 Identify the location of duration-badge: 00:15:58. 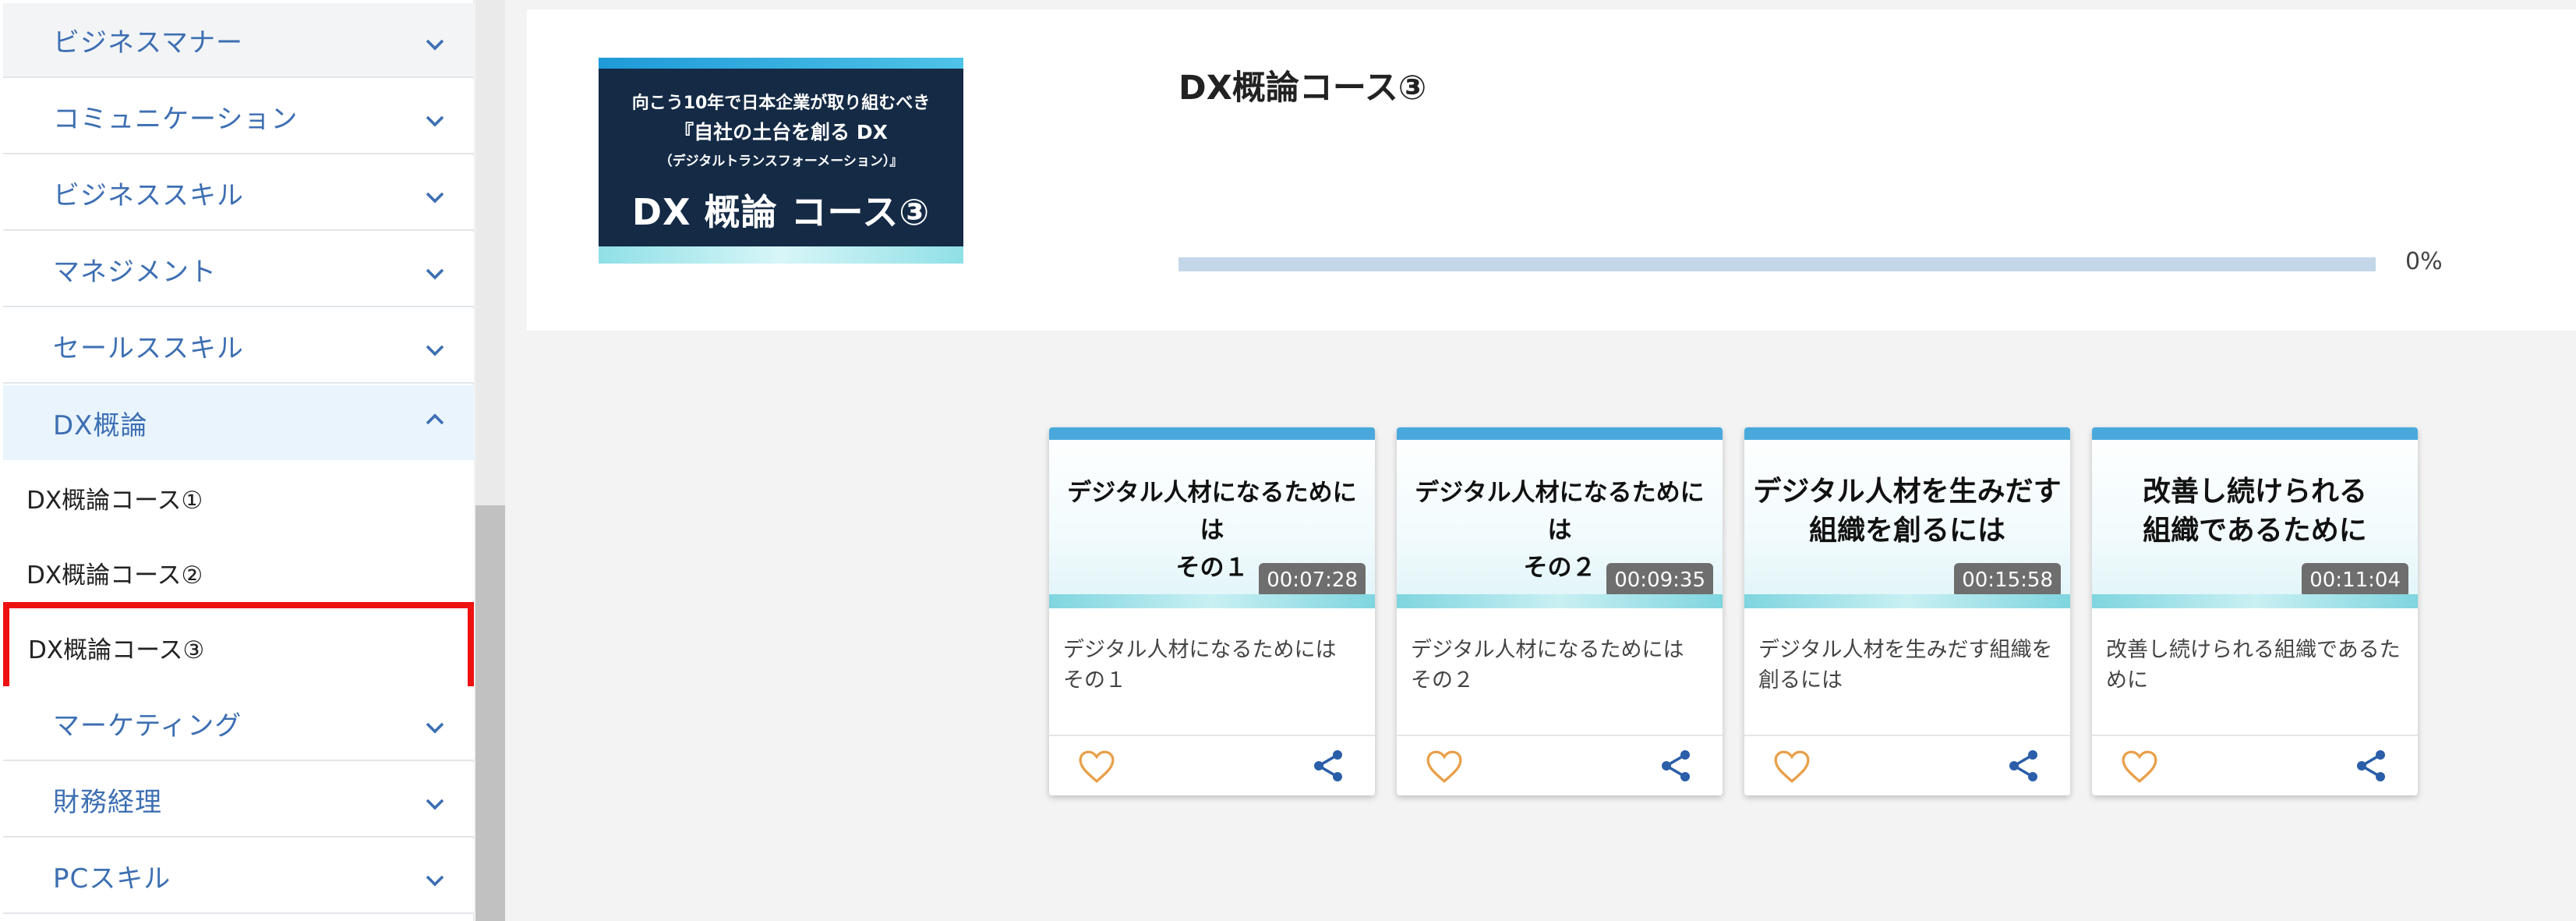
(2007, 580).